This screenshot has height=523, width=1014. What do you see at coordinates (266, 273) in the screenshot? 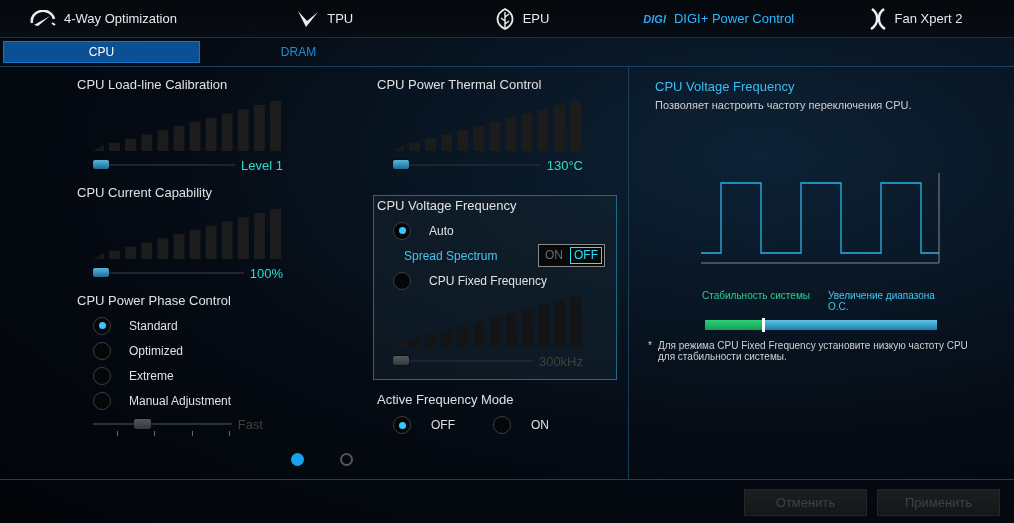
I see `value-readout: 100%` at bounding box center [266, 273].